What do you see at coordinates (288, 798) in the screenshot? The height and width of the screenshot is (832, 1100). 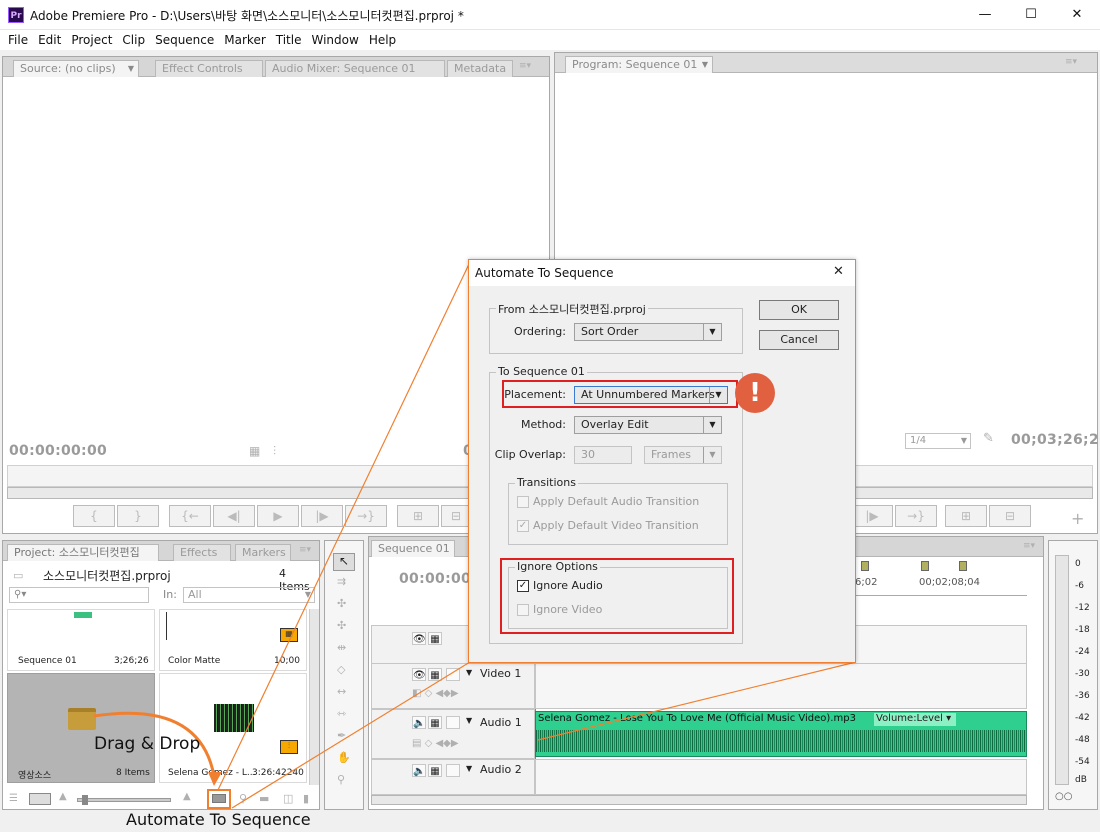 I see `new-item-icon: ◫` at bounding box center [288, 798].